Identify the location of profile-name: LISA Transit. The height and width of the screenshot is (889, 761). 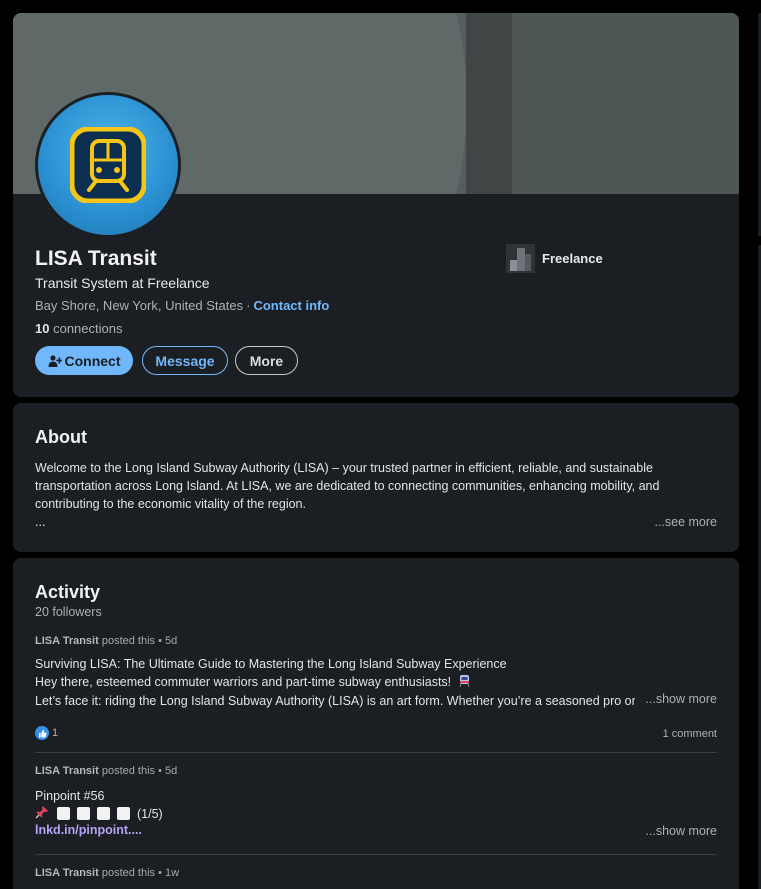
(96, 258).